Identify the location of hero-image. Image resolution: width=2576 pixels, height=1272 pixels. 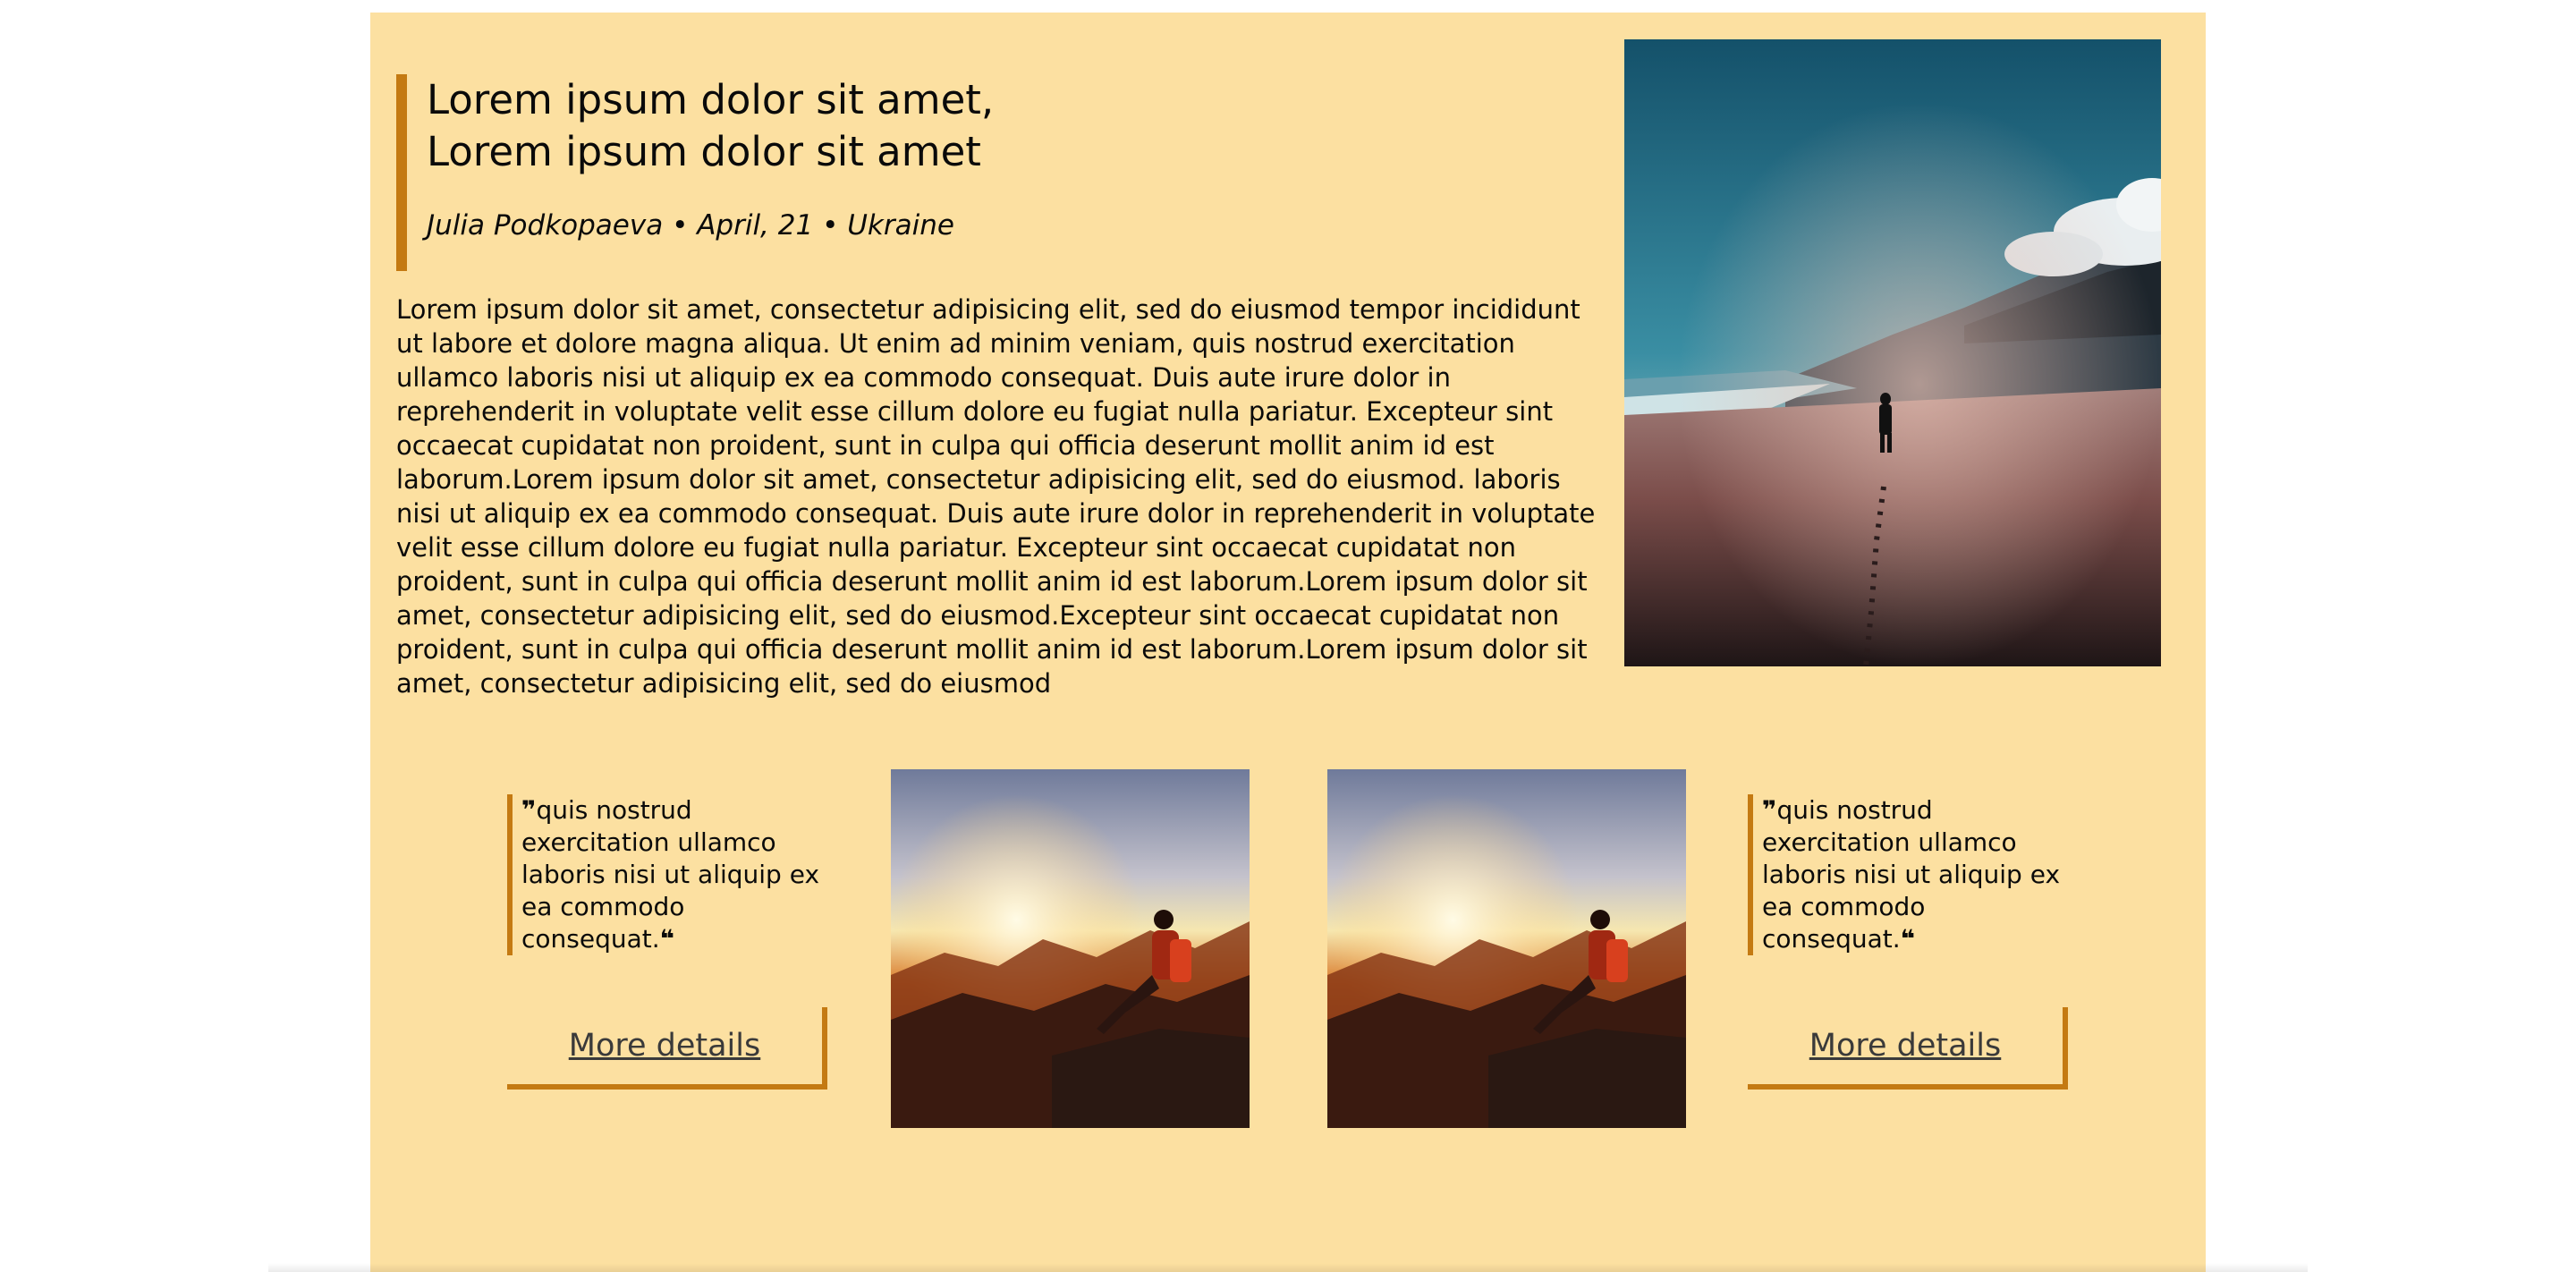
(1892, 352).